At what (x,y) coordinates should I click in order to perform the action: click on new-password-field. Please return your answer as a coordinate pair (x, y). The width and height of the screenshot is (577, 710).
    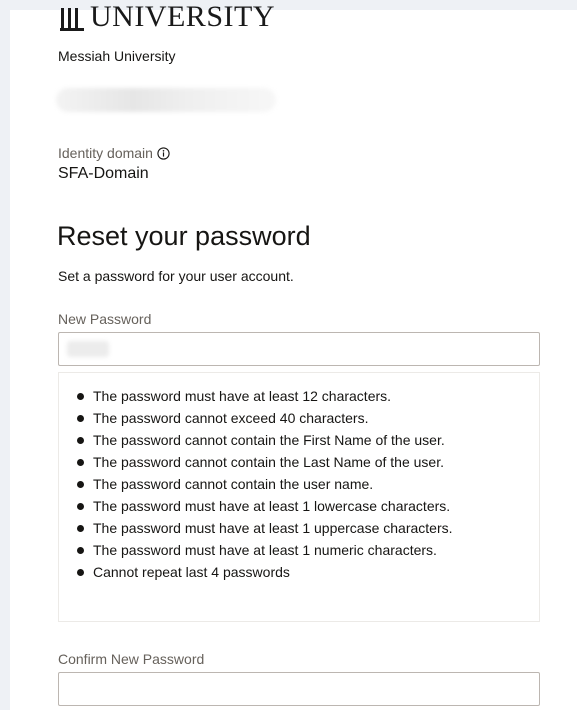
    Looking at the image, I should click on (299, 349).